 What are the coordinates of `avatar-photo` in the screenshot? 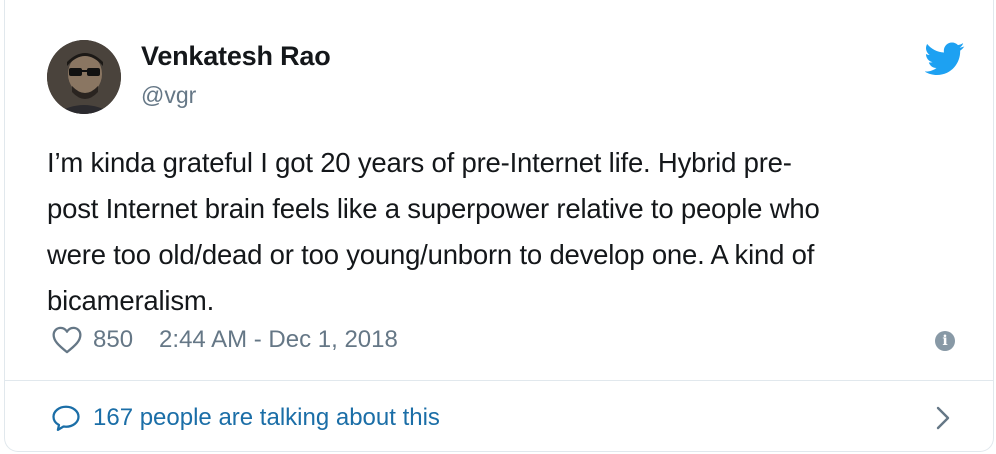 It's located at (84, 77).